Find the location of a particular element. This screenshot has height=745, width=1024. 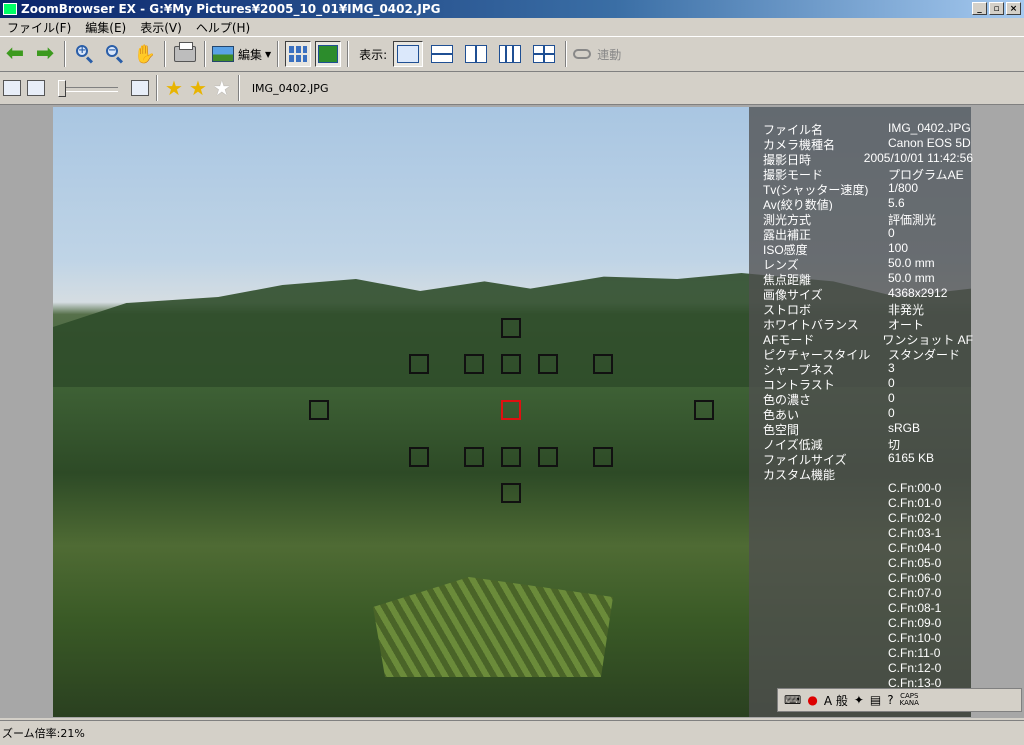

app-icon is located at coordinates (10, 9).